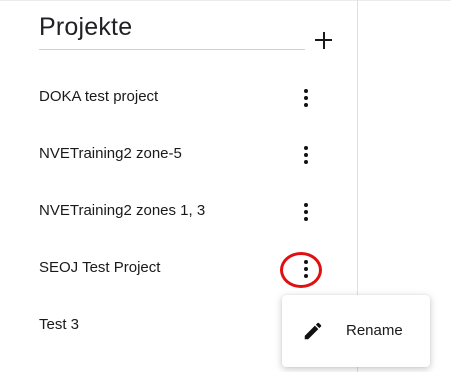  Describe the element at coordinates (178, 269) in the screenshot. I see `project-item-seoj-test-project: SEOJ Test Project` at that location.